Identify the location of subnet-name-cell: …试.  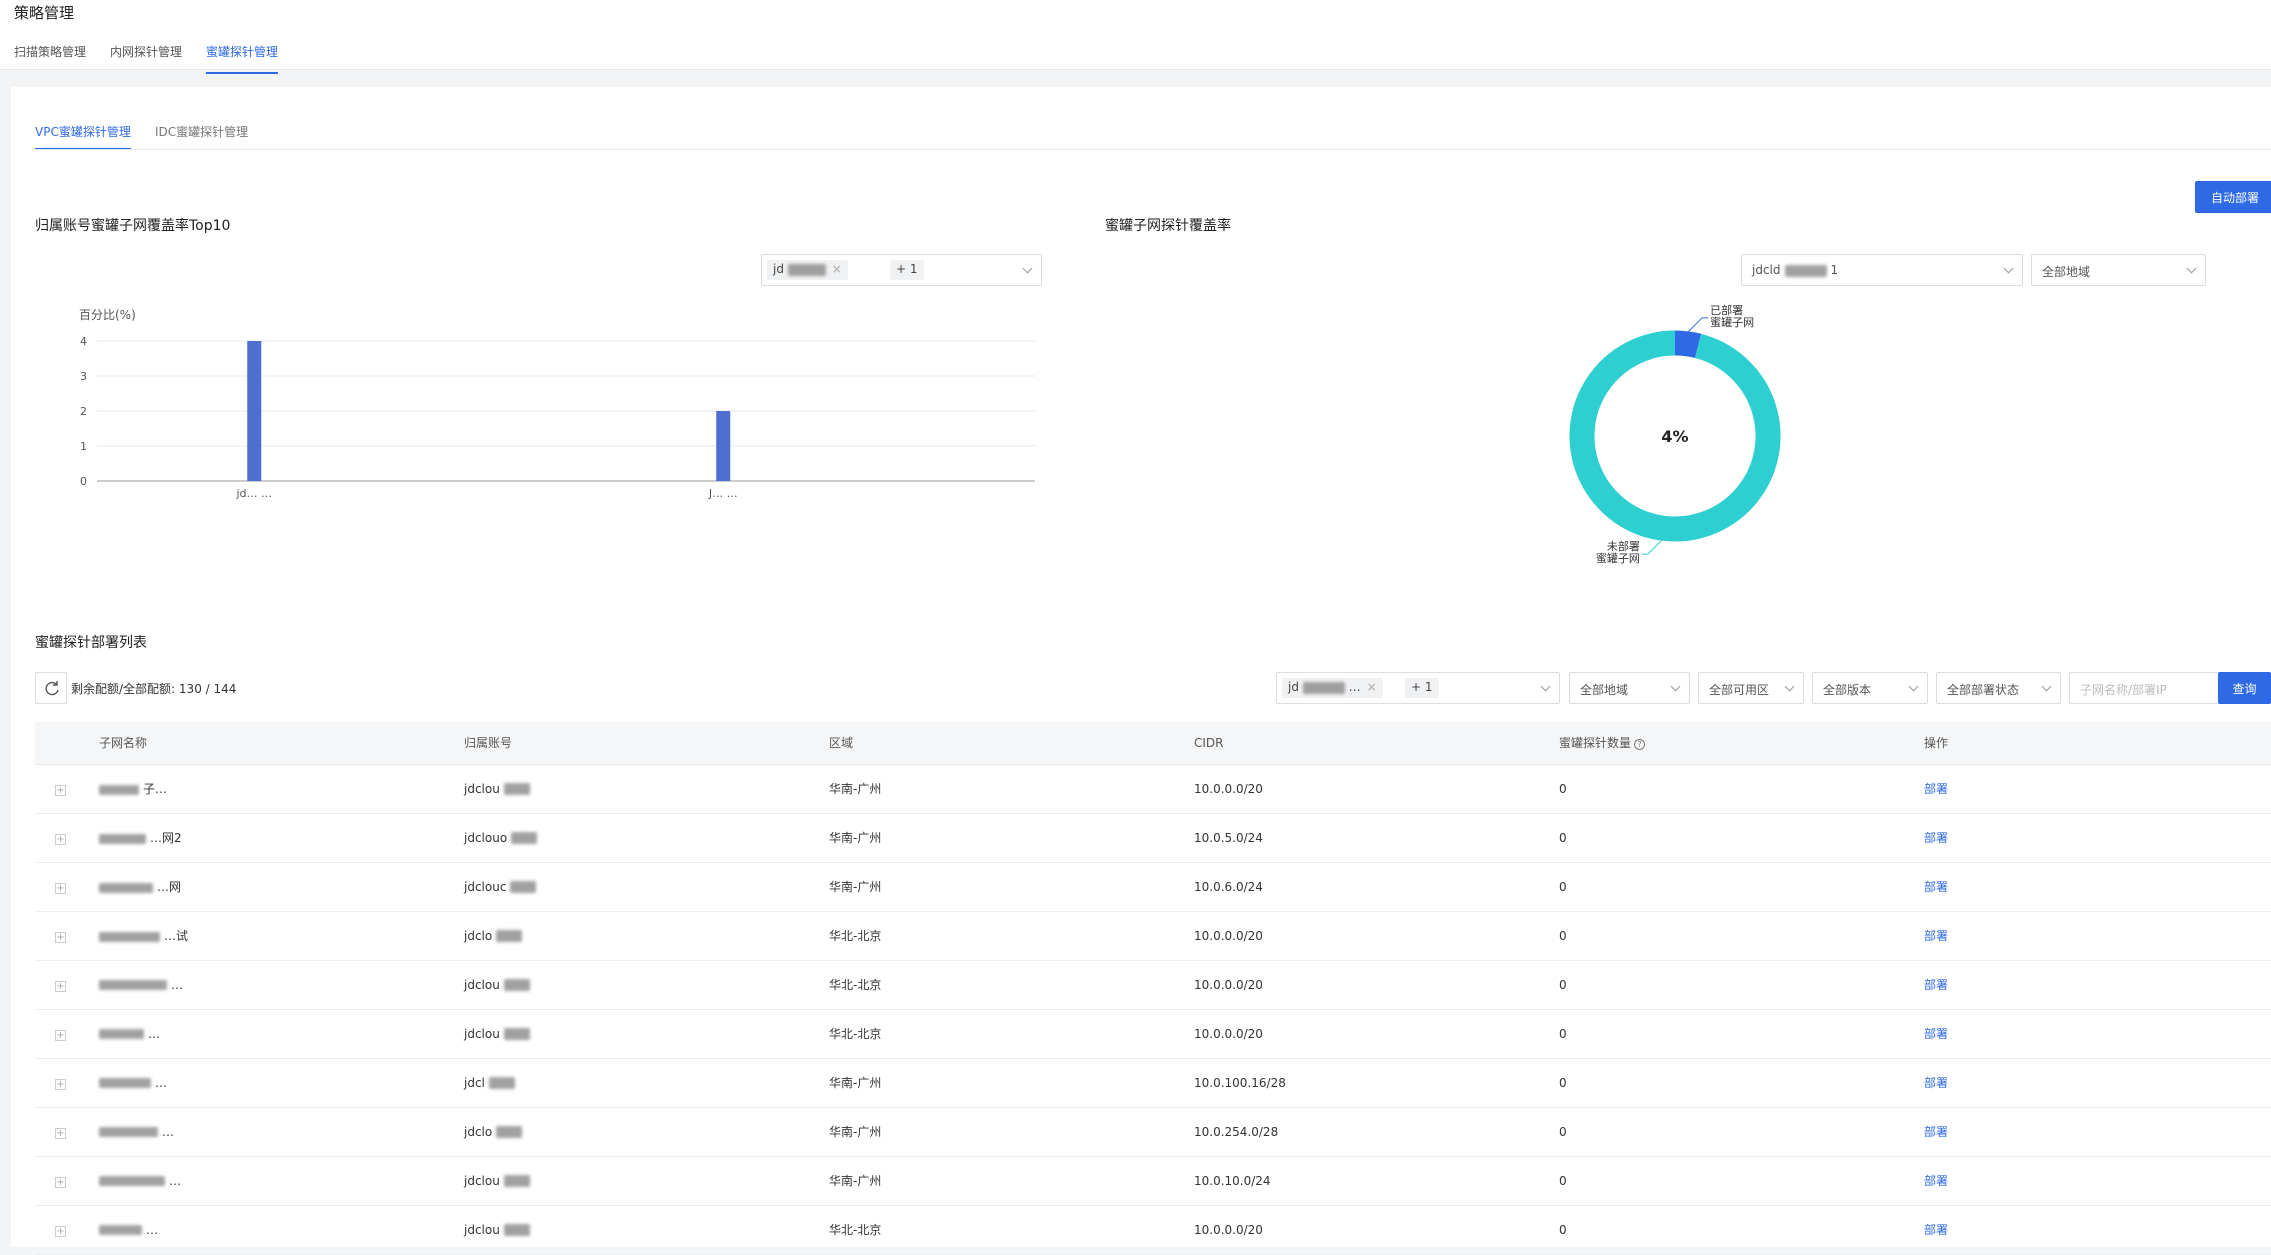
(281, 936).